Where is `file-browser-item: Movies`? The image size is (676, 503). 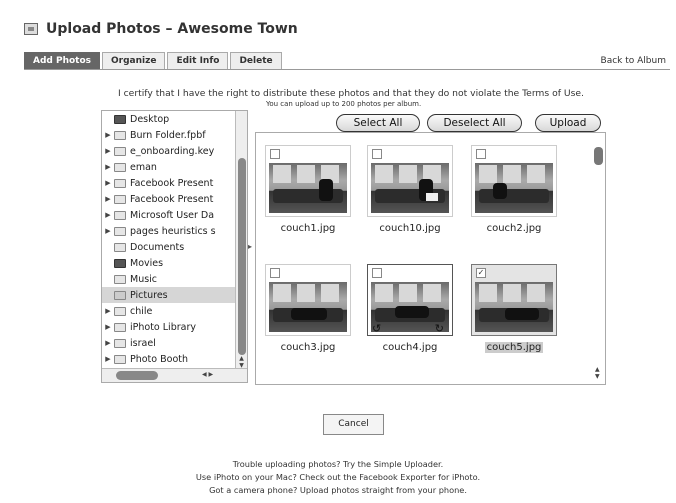
file-browser-item: Movies is located at coordinates (132, 263).